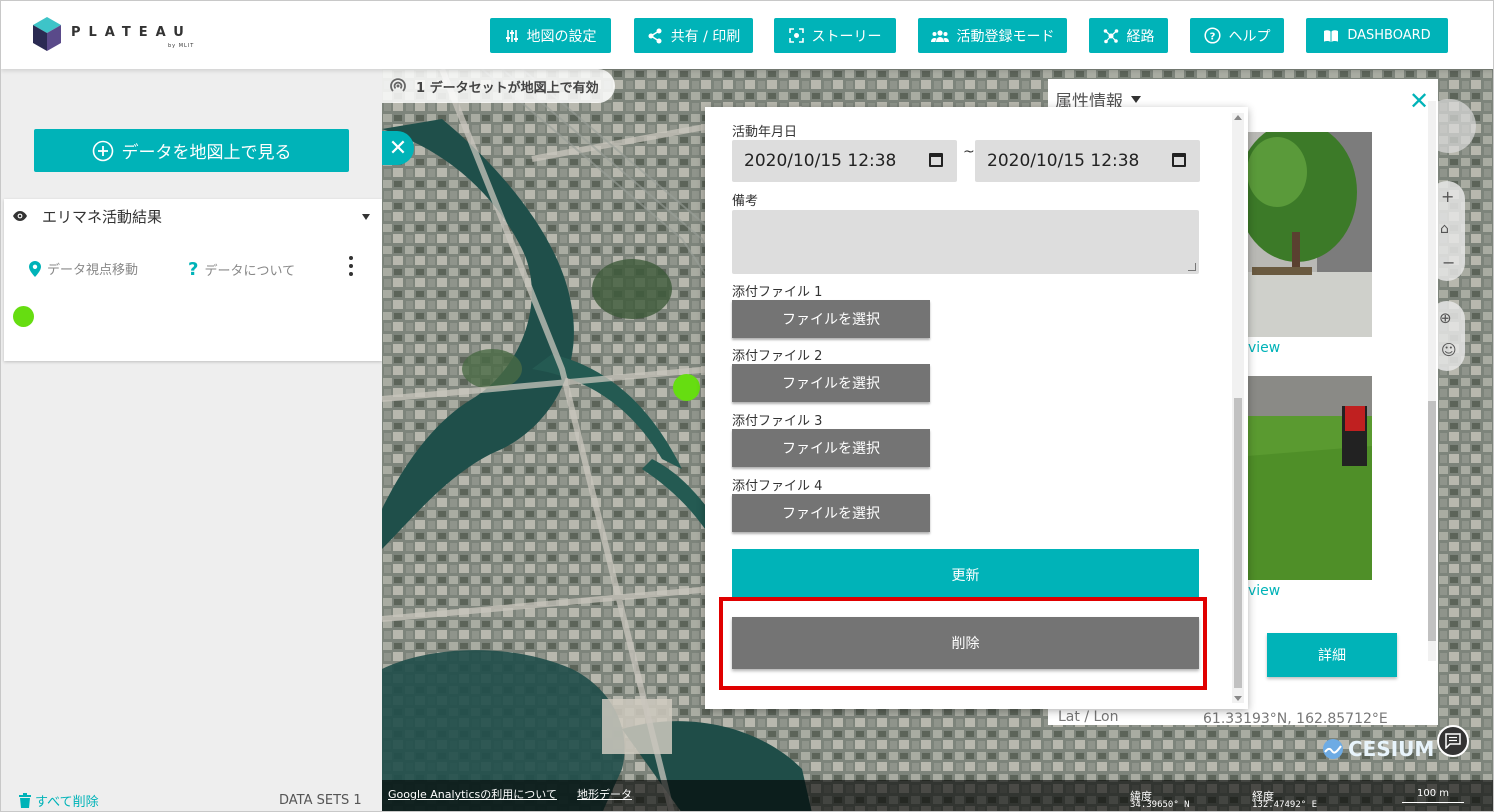 The width and height of the screenshot is (1494, 812). I want to click on latlon-label: Lat / Lon, so click(1088, 717).